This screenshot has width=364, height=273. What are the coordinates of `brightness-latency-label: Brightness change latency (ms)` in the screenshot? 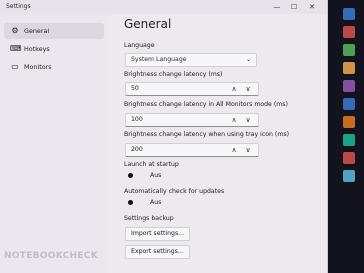 It's located at (173, 74).